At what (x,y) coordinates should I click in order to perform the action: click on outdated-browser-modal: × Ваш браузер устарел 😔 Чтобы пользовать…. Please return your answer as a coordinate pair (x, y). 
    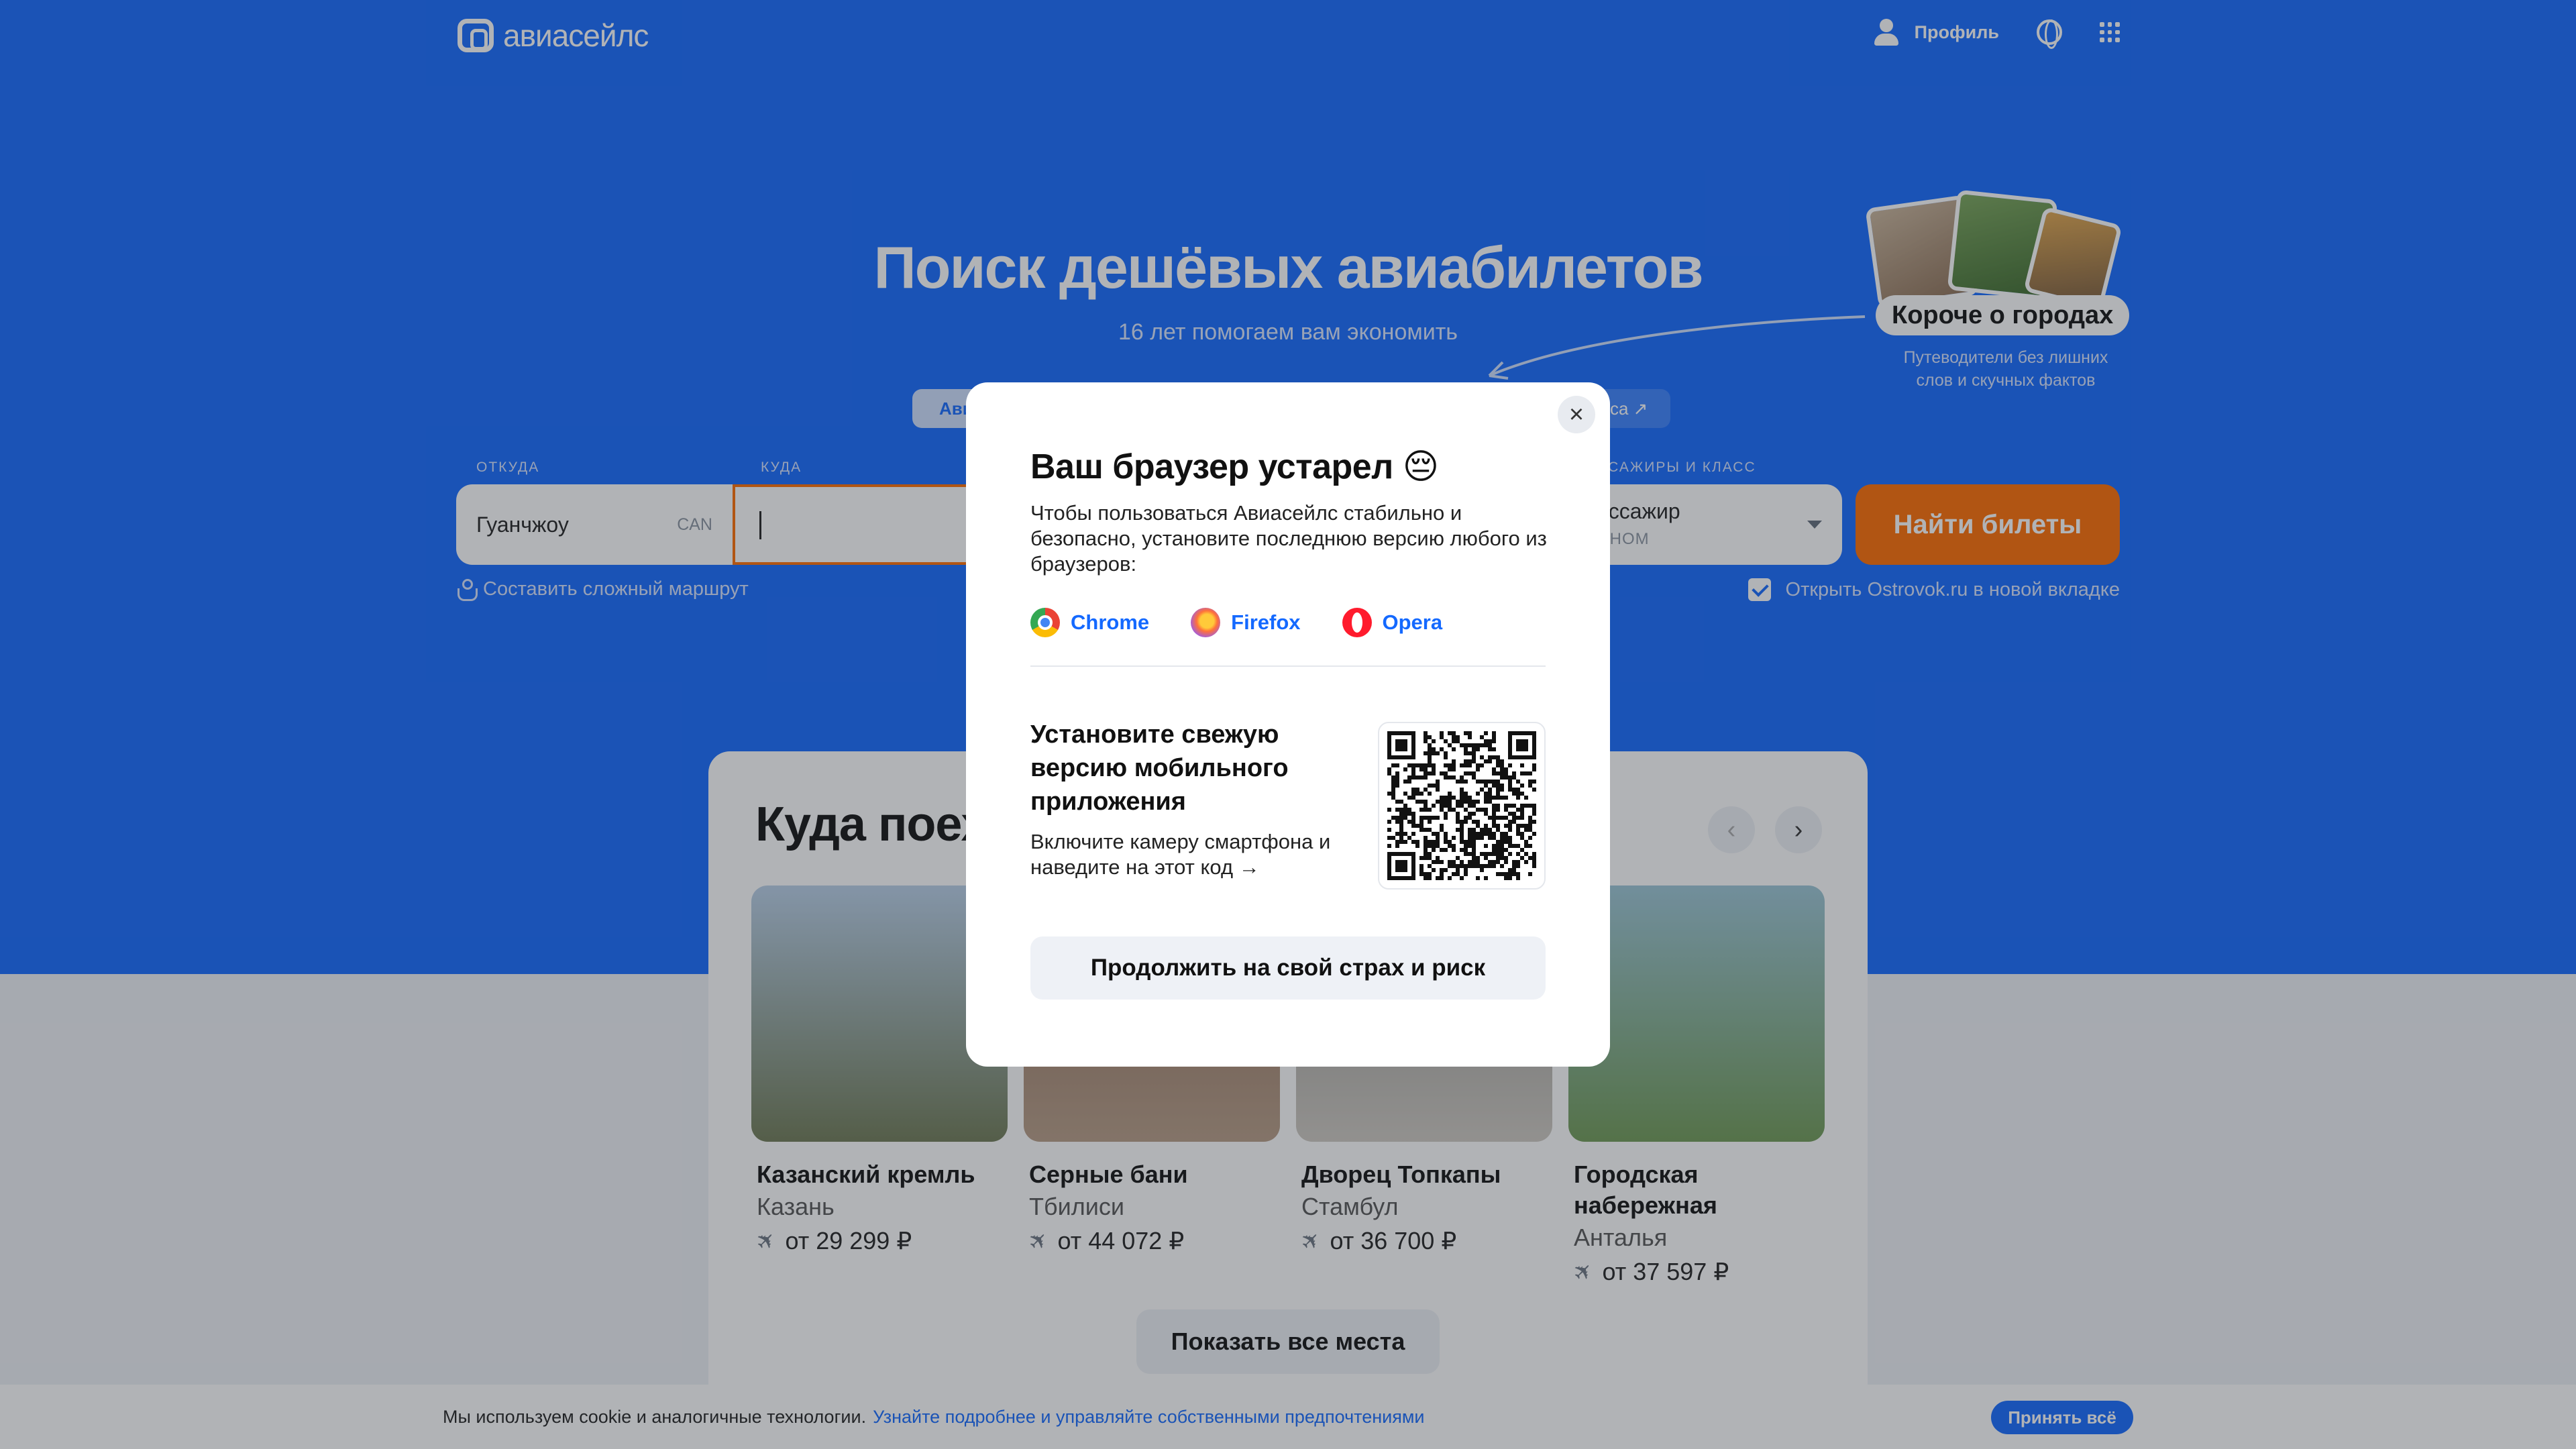
    Looking at the image, I should click on (1288, 724).